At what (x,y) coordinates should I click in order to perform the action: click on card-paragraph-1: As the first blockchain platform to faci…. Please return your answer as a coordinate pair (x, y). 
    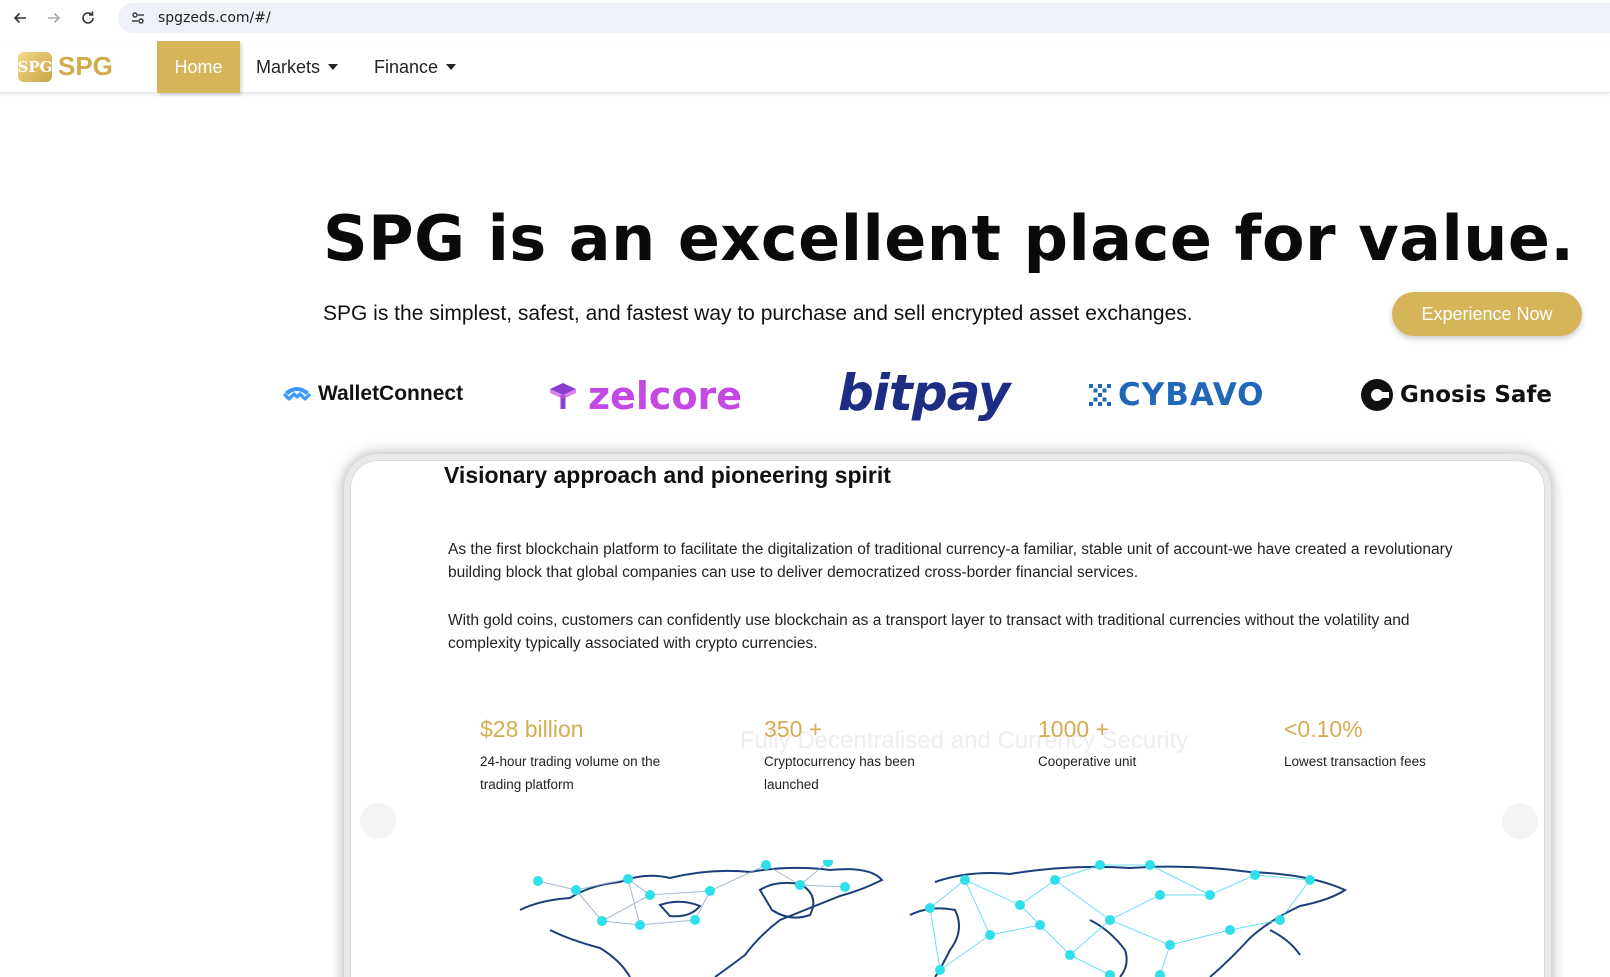
    Looking at the image, I should click on (950, 561).